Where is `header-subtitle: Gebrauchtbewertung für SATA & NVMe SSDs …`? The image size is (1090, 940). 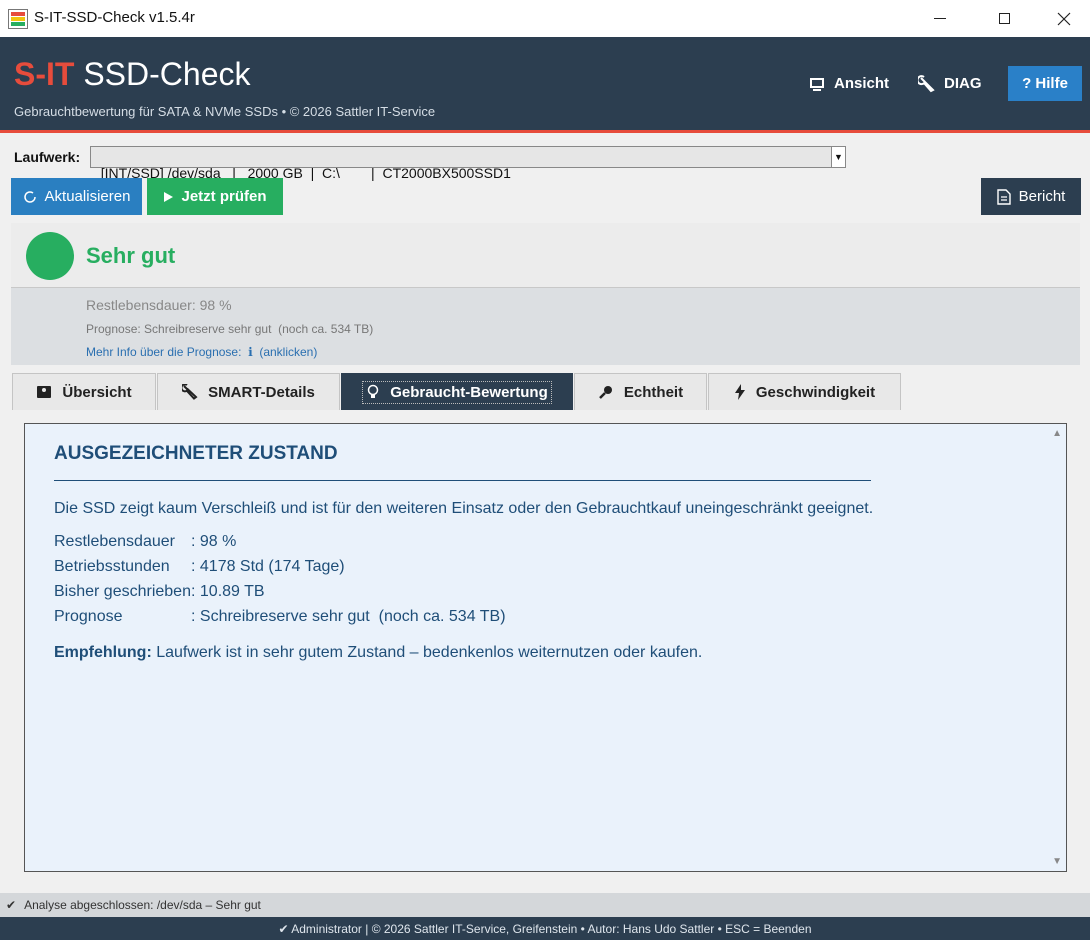 header-subtitle: Gebrauchtbewertung für SATA & NVMe SSDs … is located at coordinates (225, 111).